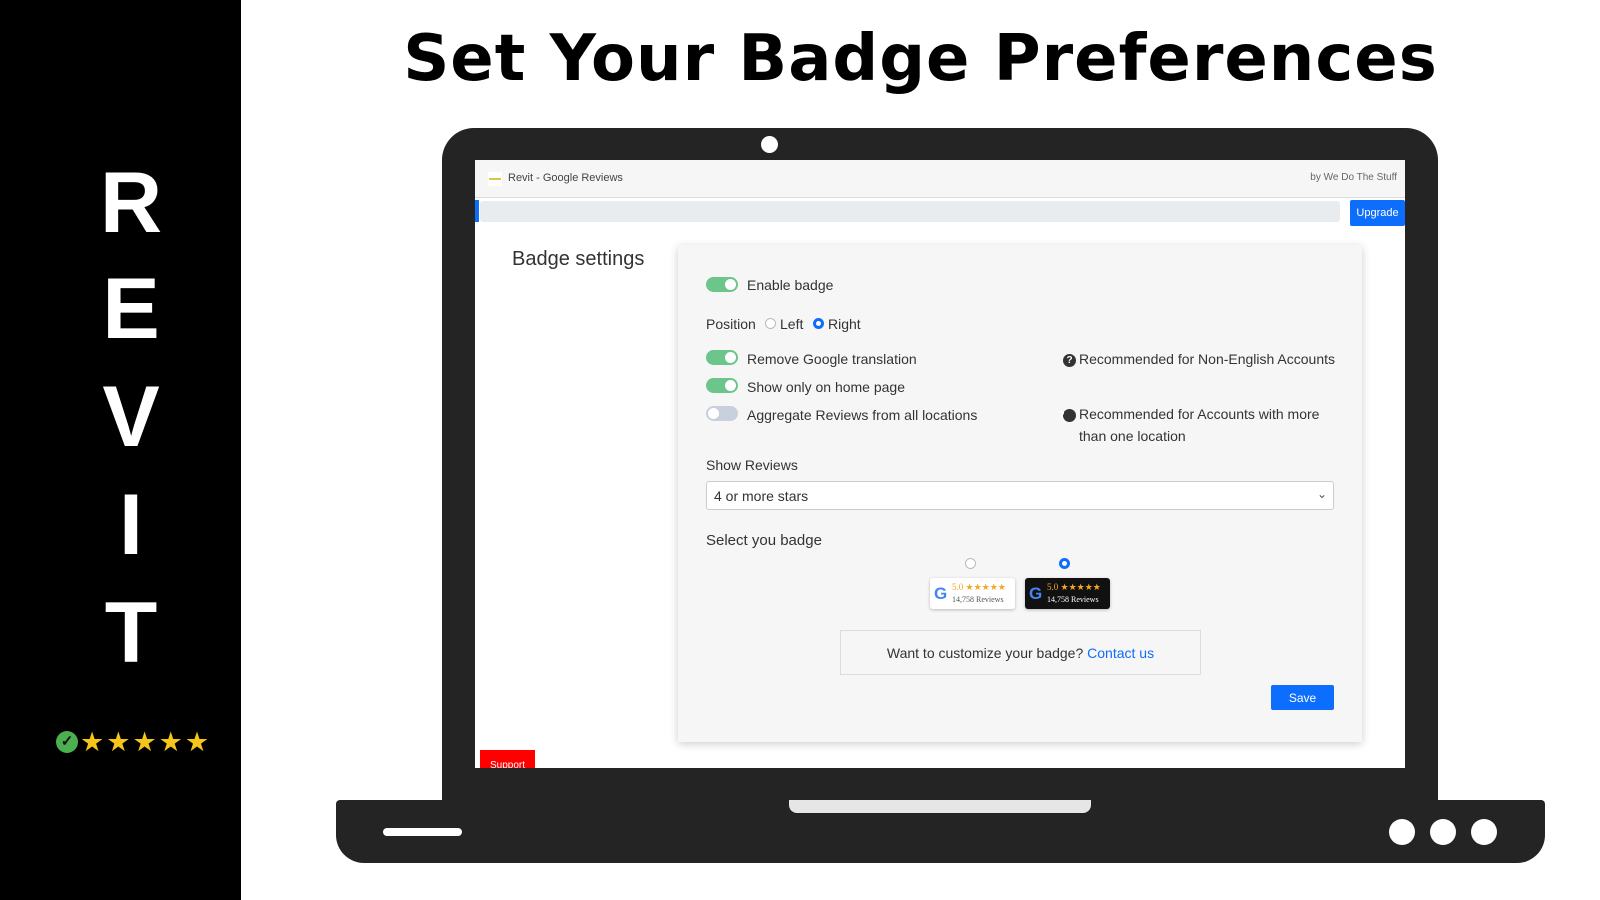 This screenshot has width=1600, height=900. I want to click on select-value: 4 or more stars, so click(761, 496).